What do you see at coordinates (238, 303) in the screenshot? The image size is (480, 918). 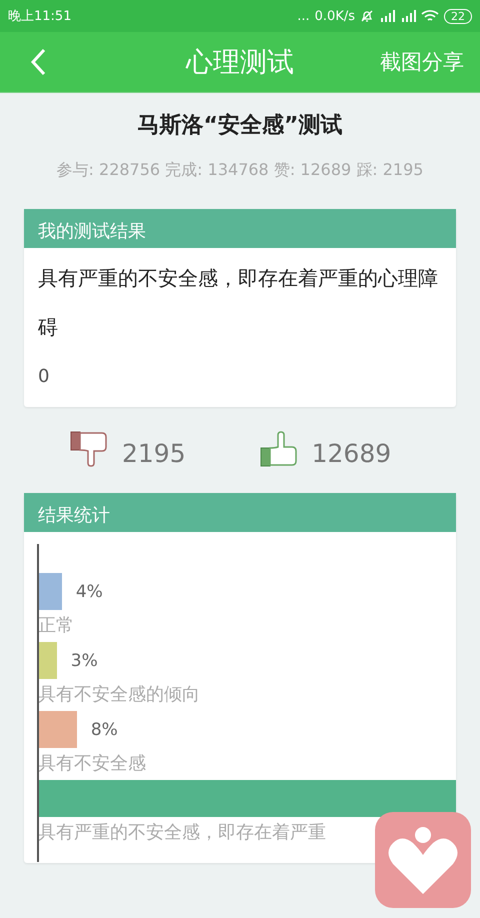 I see `result-text: 具有严重的不安全感，即存在着严重的心理障碍` at bounding box center [238, 303].